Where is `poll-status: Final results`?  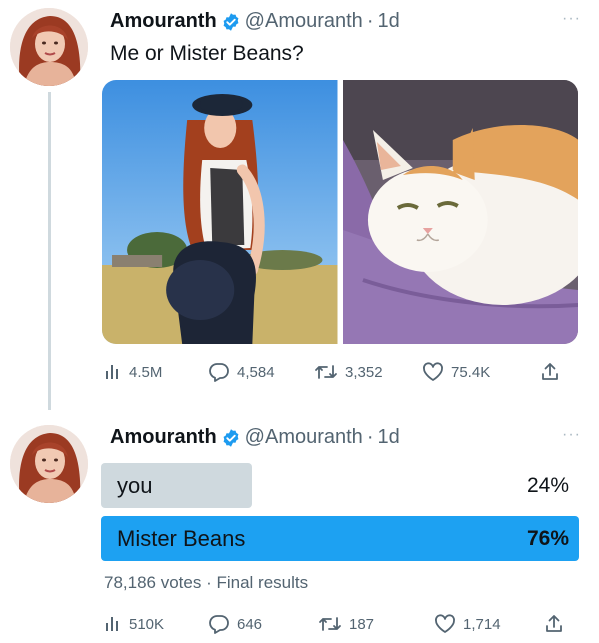 poll-status: Final results is located at coordinates (262, 582).